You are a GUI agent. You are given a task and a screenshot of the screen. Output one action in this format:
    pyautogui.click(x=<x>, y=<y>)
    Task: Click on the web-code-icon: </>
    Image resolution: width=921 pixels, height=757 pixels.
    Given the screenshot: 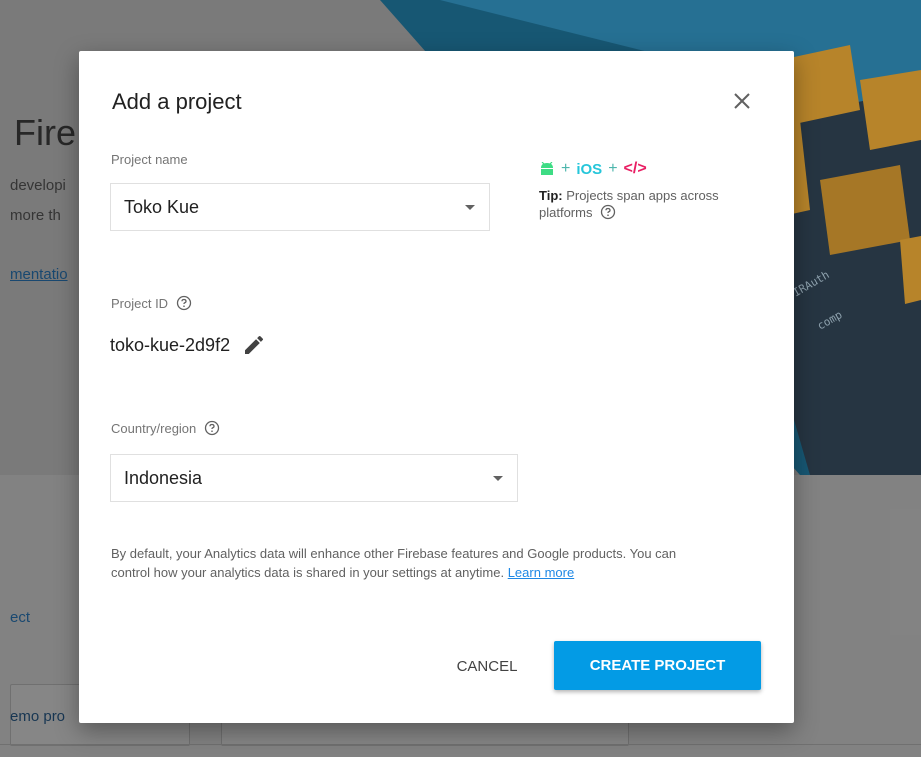 What is the action you would take?
    pyautogui.click(x=635, y=168)
    